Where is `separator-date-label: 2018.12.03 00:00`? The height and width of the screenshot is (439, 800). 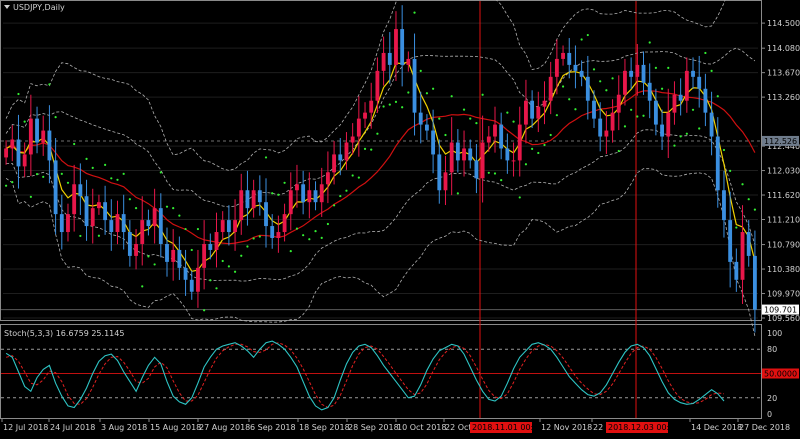 separator-date-label: 2018.12.03 00:00 is located at coordinates (643, 427).